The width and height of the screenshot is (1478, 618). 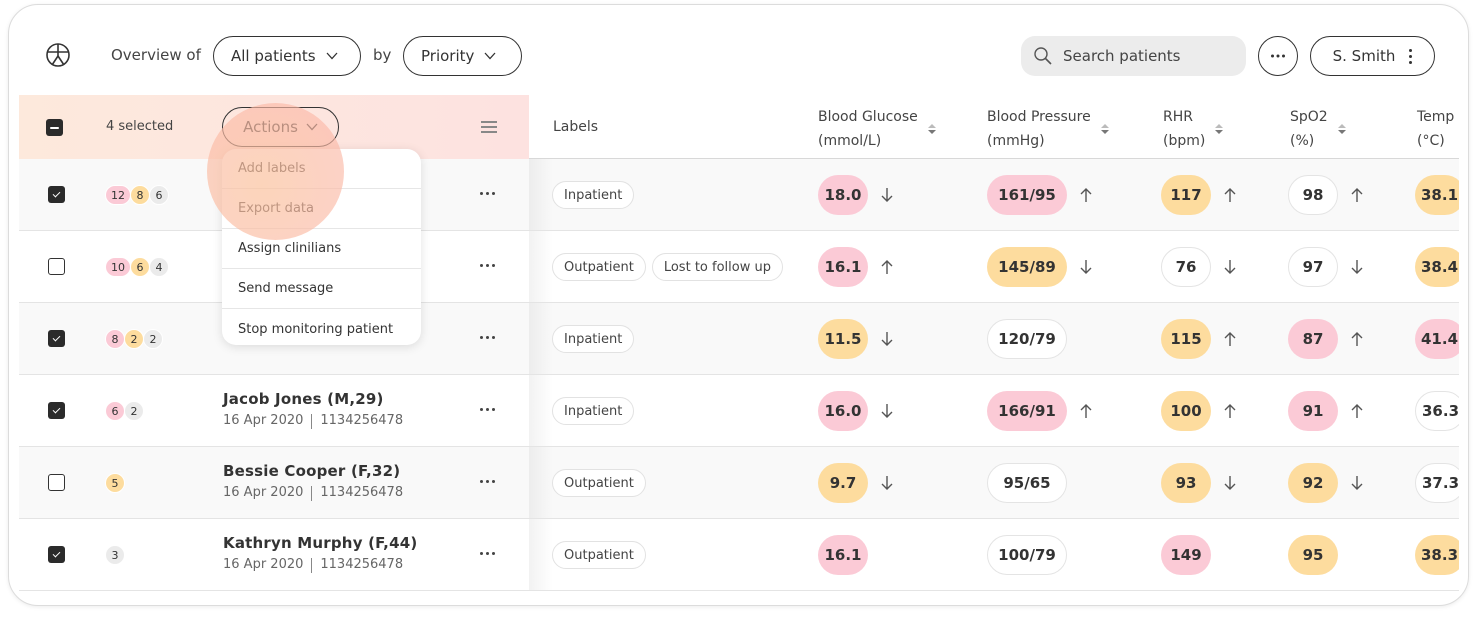 I want to click on user-menu-button: S. Smith, so click(x=1372, y=56).